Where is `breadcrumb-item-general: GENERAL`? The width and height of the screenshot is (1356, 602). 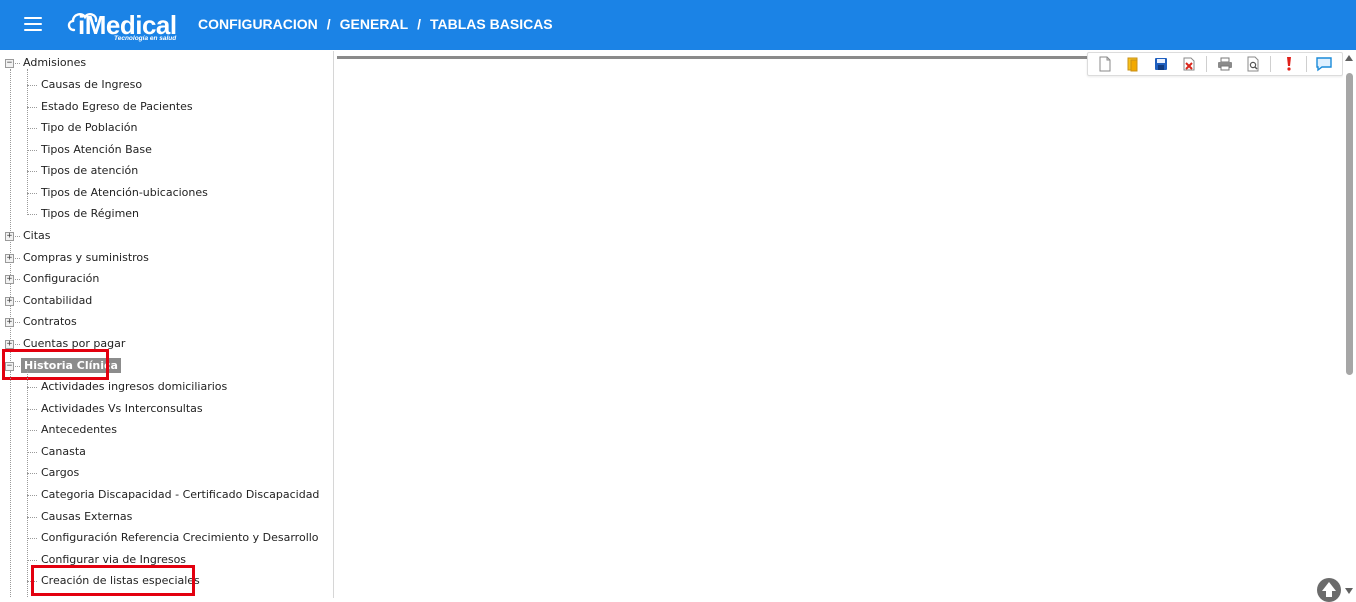
breadcrumb-item-general: GENERAL is located at coordinates (374, 24).